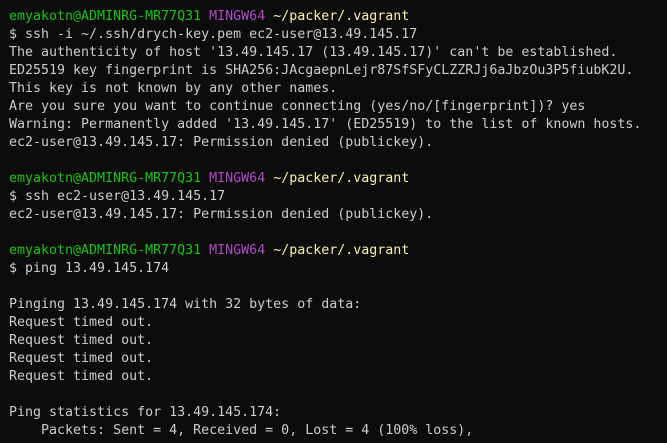 This screenshot has width=667, height=443. Describe the element at coordinates (338, 197) in the screenshot. I see `output-line: $ ssh ec2-user@13.49.145.17` at that location.